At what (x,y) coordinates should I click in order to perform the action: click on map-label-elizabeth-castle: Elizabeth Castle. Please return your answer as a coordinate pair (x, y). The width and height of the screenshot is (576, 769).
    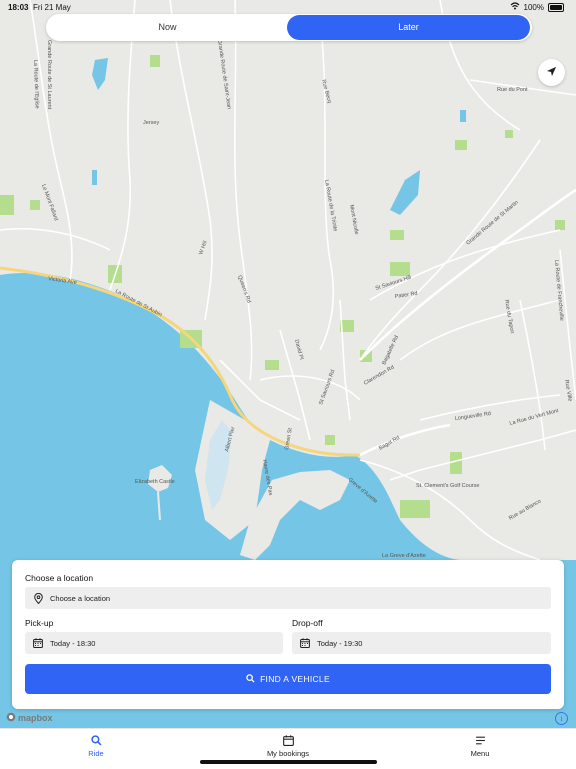
    Looking at the image, I should click on (155, 482).